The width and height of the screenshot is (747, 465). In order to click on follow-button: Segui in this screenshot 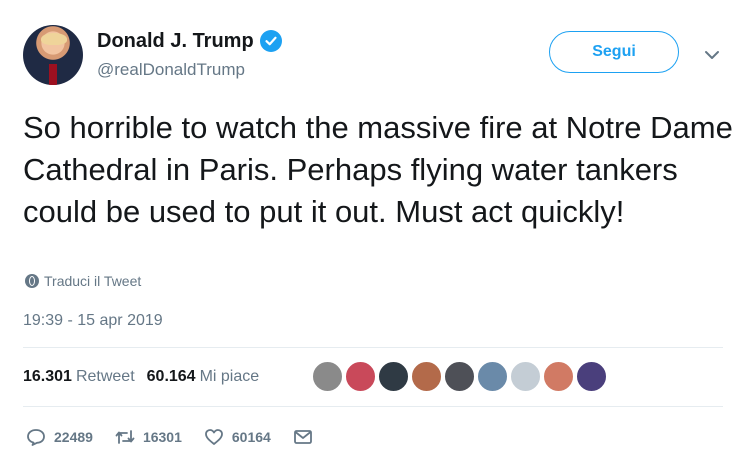, I will do `click(614, 52)`.